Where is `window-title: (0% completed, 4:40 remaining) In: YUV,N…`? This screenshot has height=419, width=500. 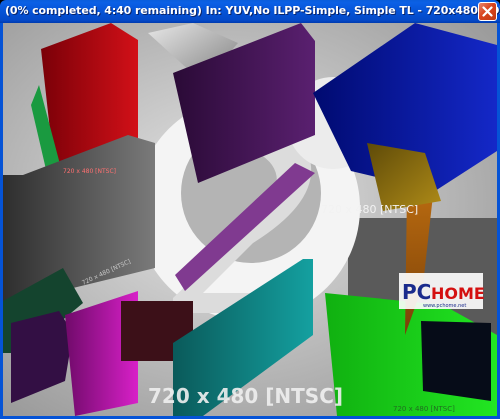
window-title: (0% completed, 4:40 remaining) In: YUV,N… is located at coordinates (252, 10).